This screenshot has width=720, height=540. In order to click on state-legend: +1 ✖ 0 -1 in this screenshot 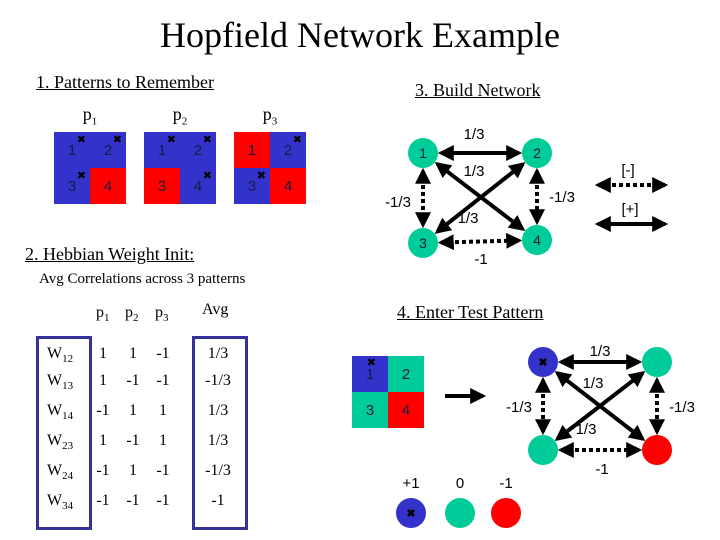, I will do `click(458, 501)`.